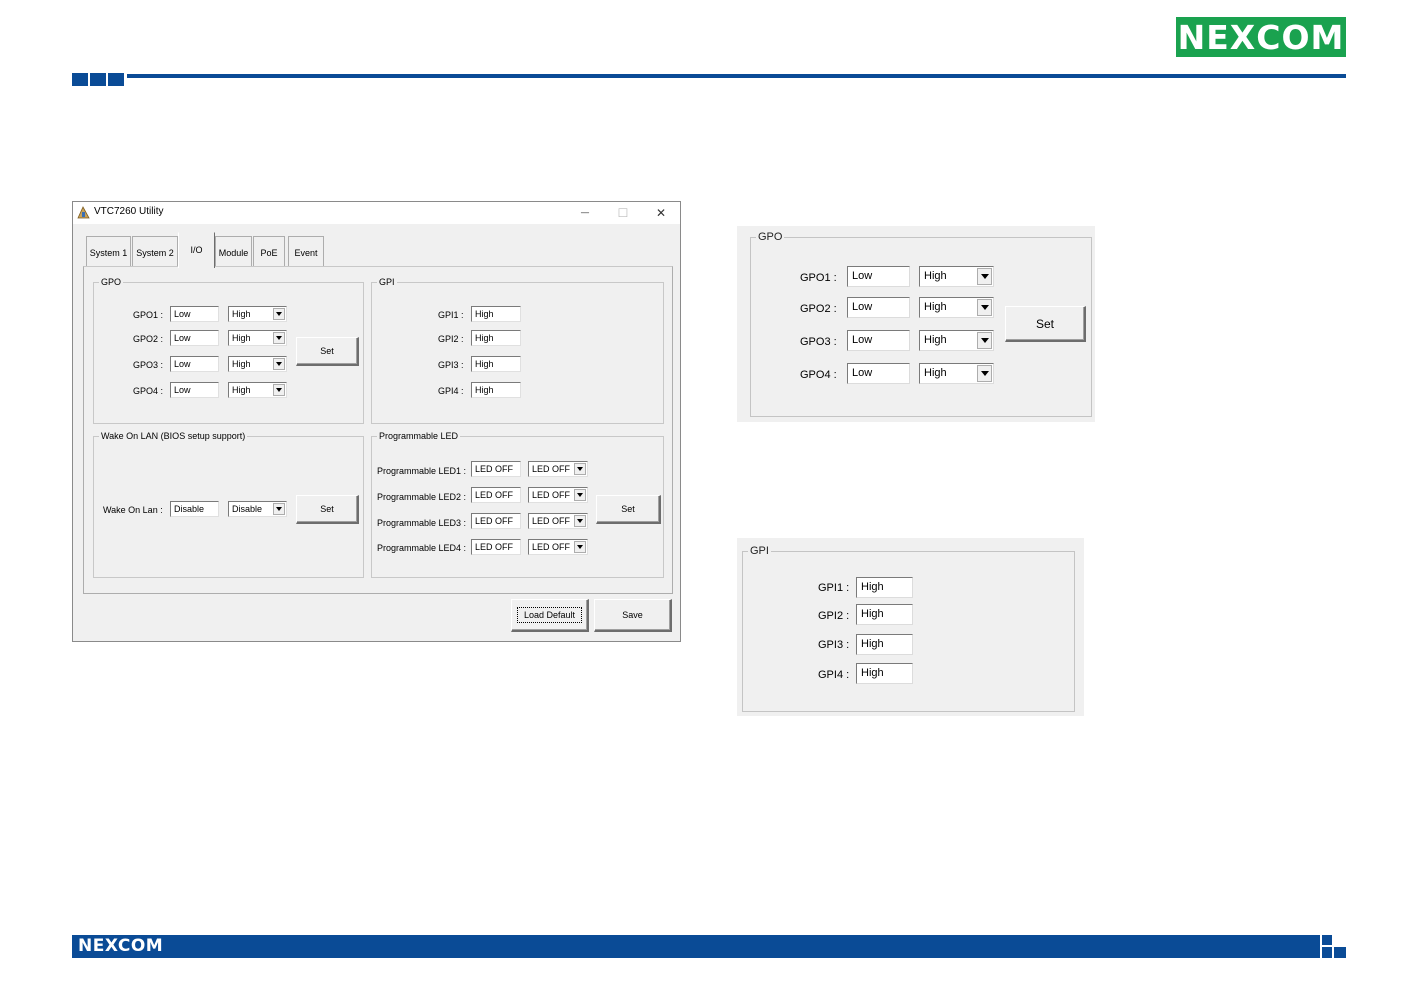 This screenshot has width=1417, height=998. Describe the element at coordinates (376, 213) in the screenshot. I see `title-bar: VTC7260 Utility — ☐ ✕` at that location.